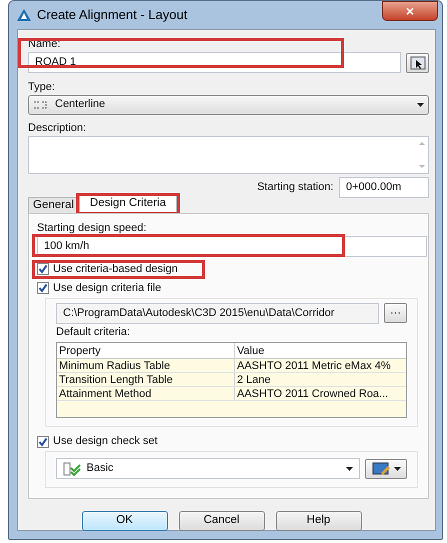 Image resolution: width=447 pixels, height=543 pixels. What do you see at coordinates (221, 521) in the screenshot?
I see `dialog-button: Cancel` at bounding box center [221, 521].